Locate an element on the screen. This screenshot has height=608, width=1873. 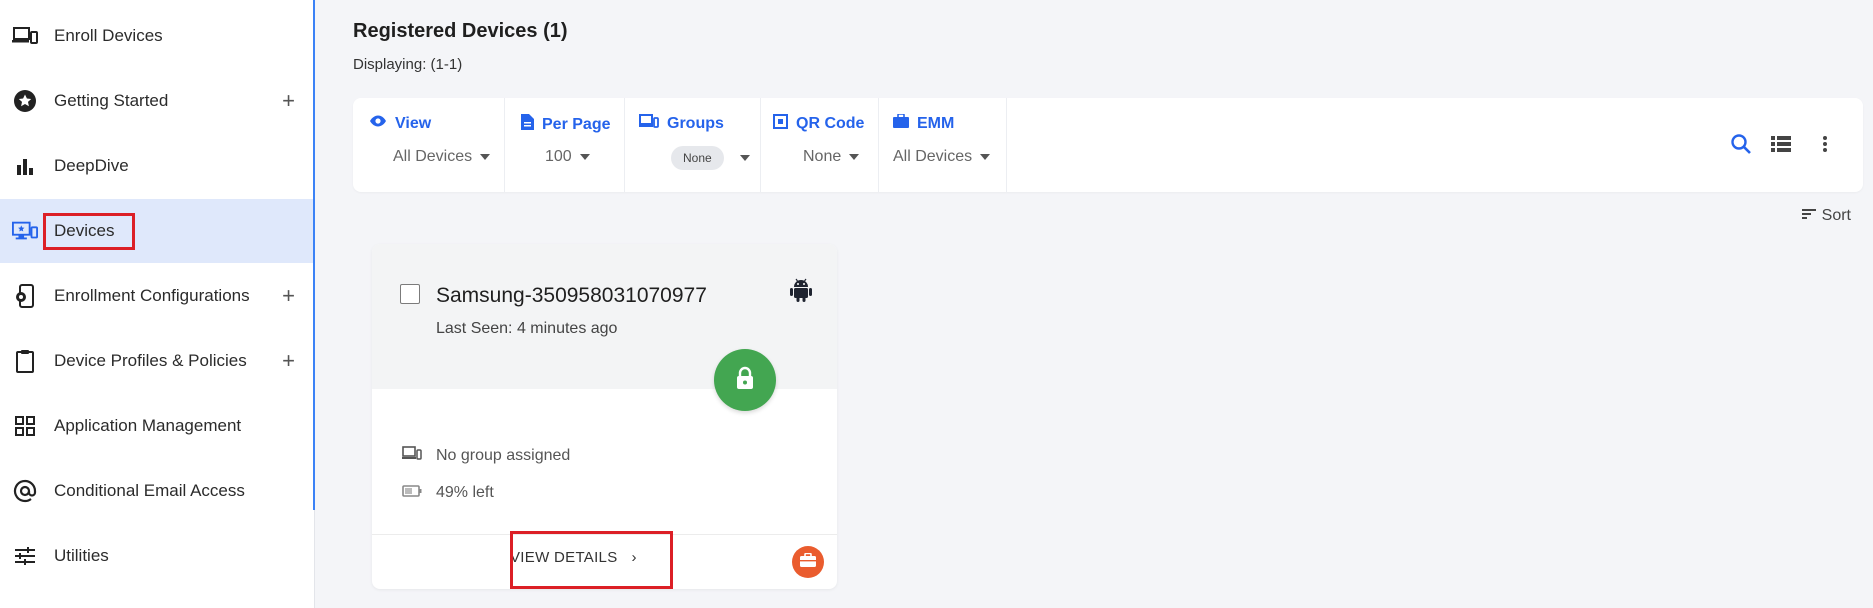
sidebar-item-label: Enroll Devices is located at coordinates (108, 35).